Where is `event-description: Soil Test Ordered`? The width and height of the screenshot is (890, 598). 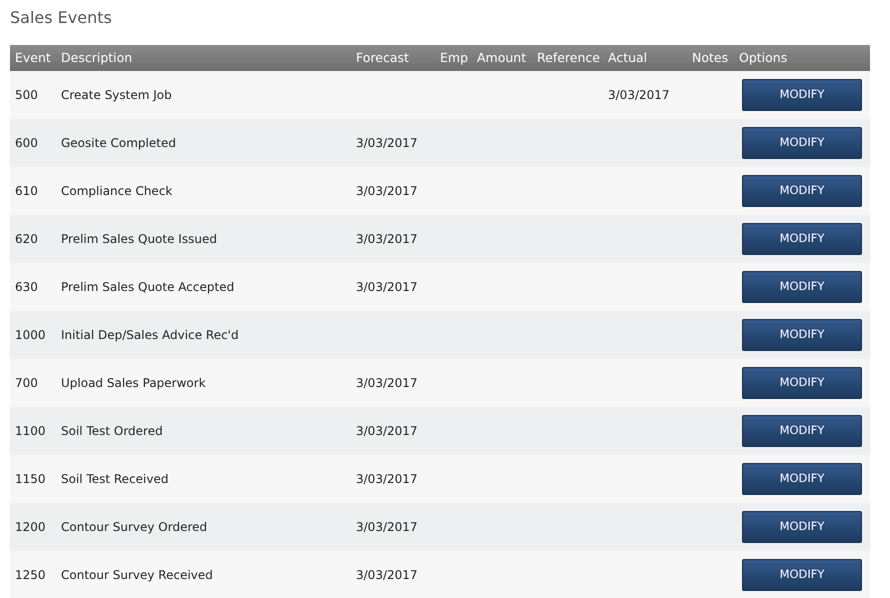 event-description: Soil Test Ordered is located at coordinates (112, 431).